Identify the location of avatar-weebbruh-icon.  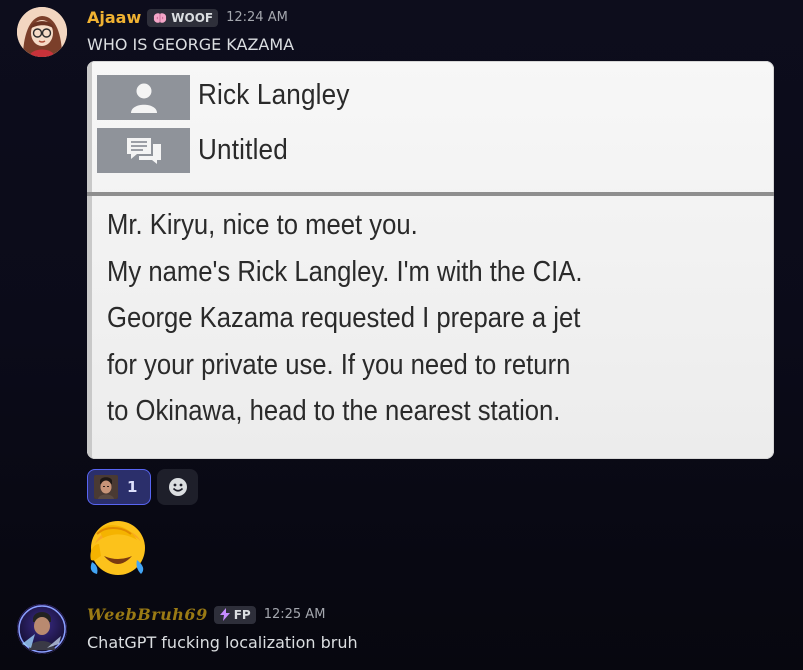
(42, 629).